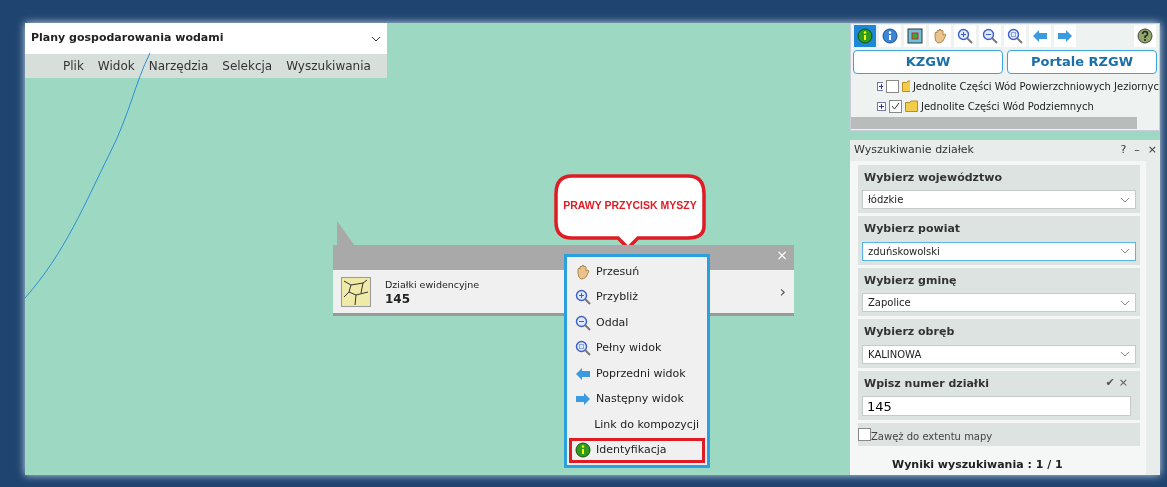 This screenshot has width=1167, height=487. I want to click on callout-text: PRAWY PRZYCISK MYSZY, so click(630, 205).